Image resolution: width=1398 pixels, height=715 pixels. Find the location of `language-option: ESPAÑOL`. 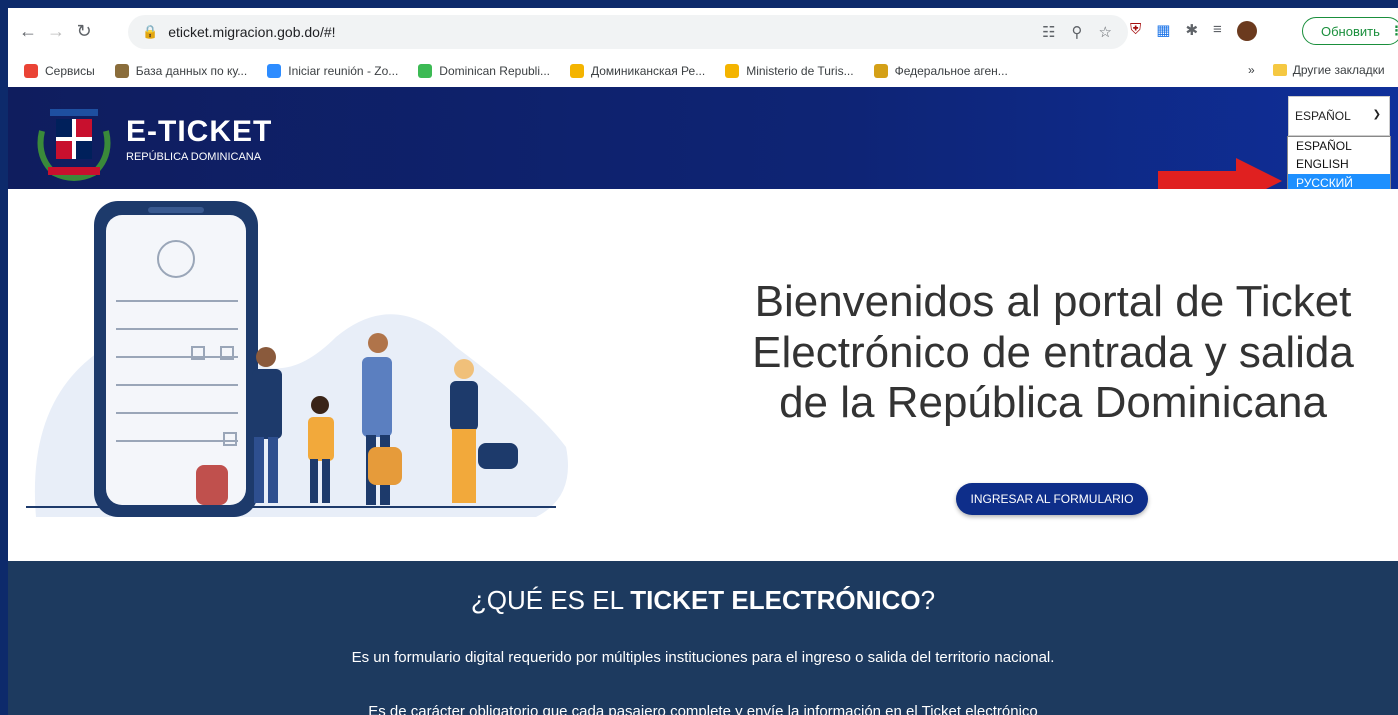

language-option: ESPAÑOL is located at coordinates (1339, 146).